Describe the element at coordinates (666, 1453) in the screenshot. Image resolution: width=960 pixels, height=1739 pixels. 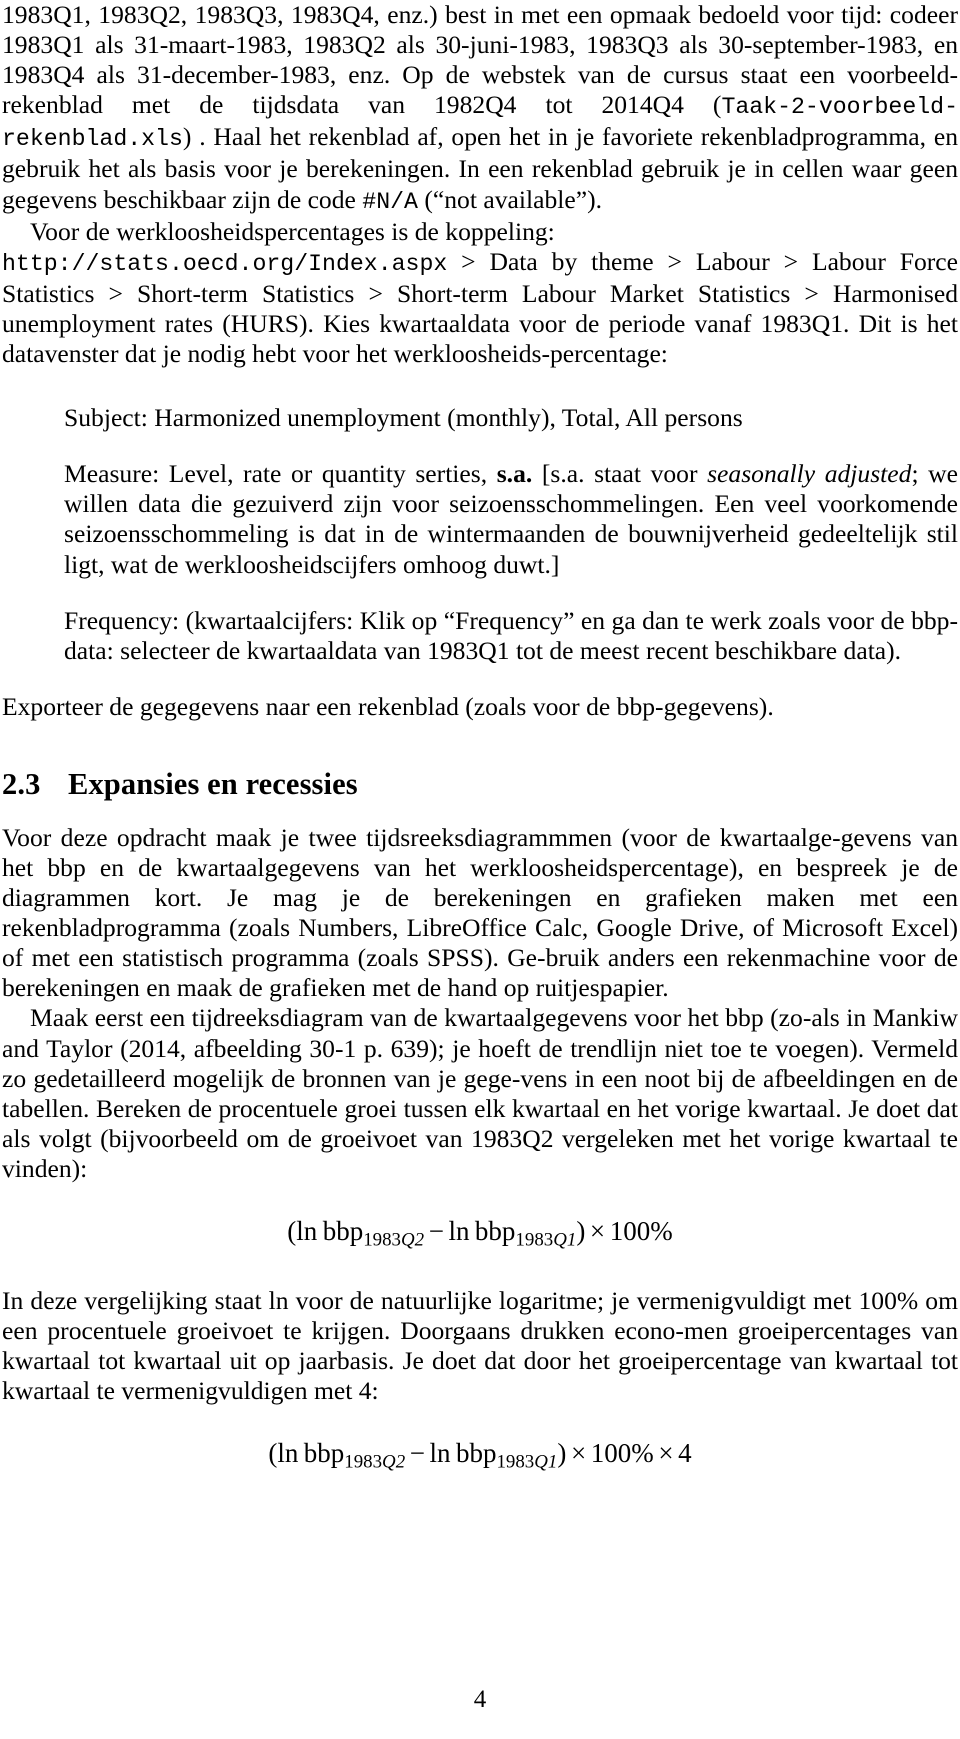
I see `formula2-times-2: ×` at that location.